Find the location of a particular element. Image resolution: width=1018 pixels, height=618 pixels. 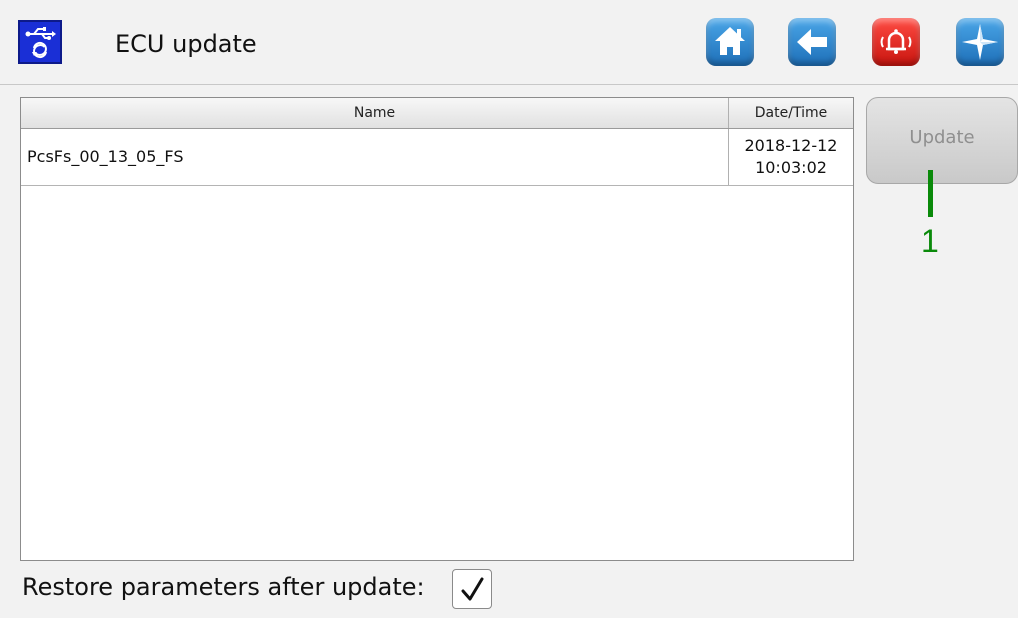

usb-update-icon is located at coordinates (40, 42).